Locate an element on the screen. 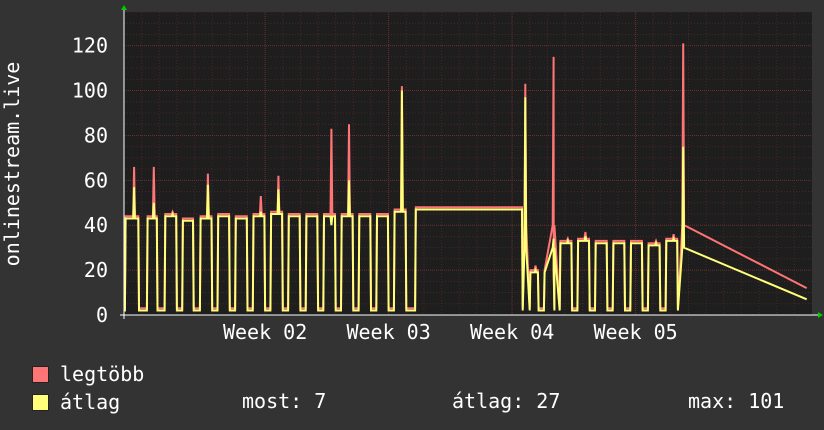 The width and height of the screenshot is (824, 430). x-tick-label: Week 04 is located at coordinates (512, 332).